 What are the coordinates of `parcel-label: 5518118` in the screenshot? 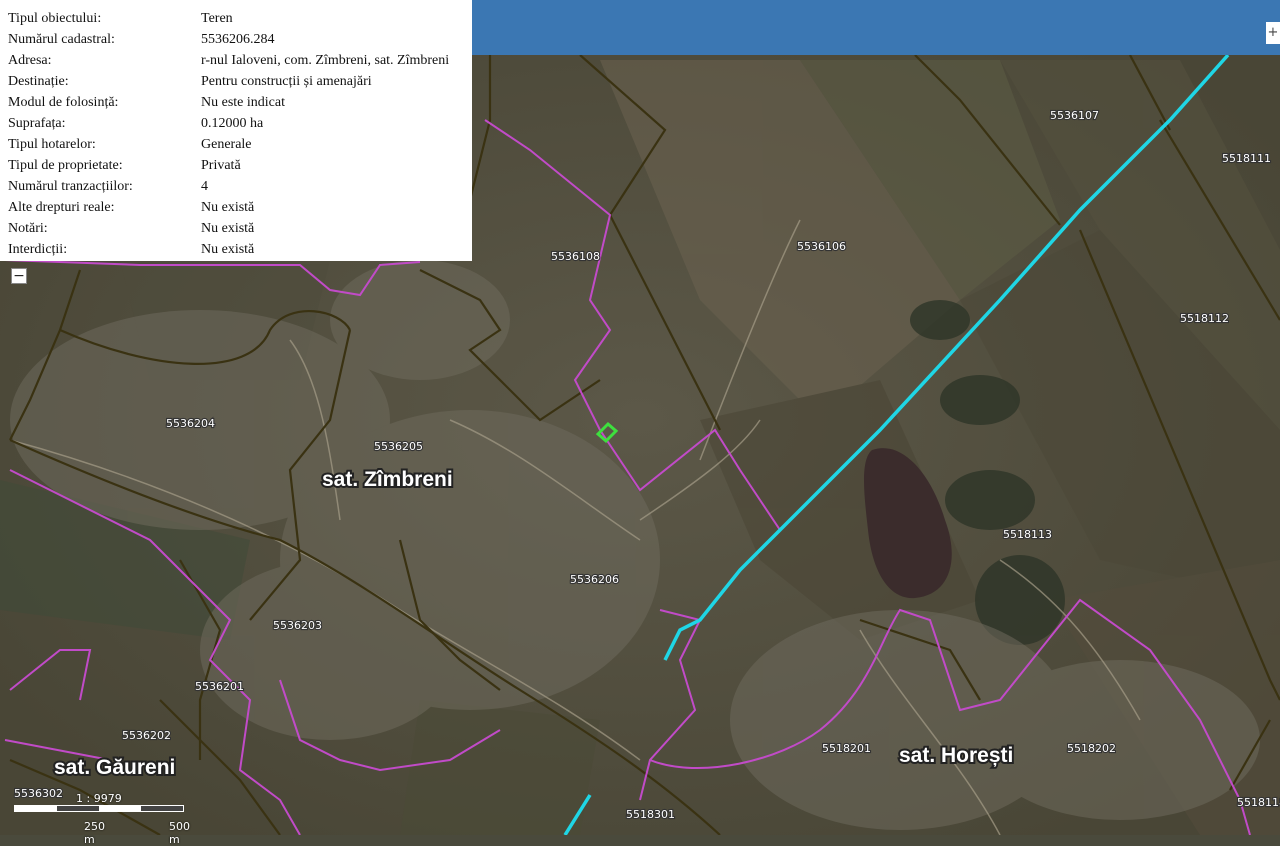 It's located at (1258, 802).